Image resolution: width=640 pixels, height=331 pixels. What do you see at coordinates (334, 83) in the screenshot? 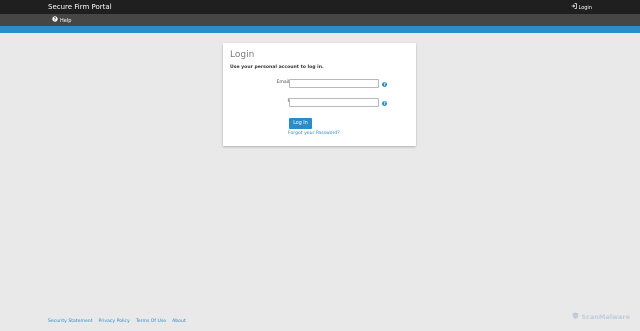
I see `email-field` at bounding box center [334, 83].